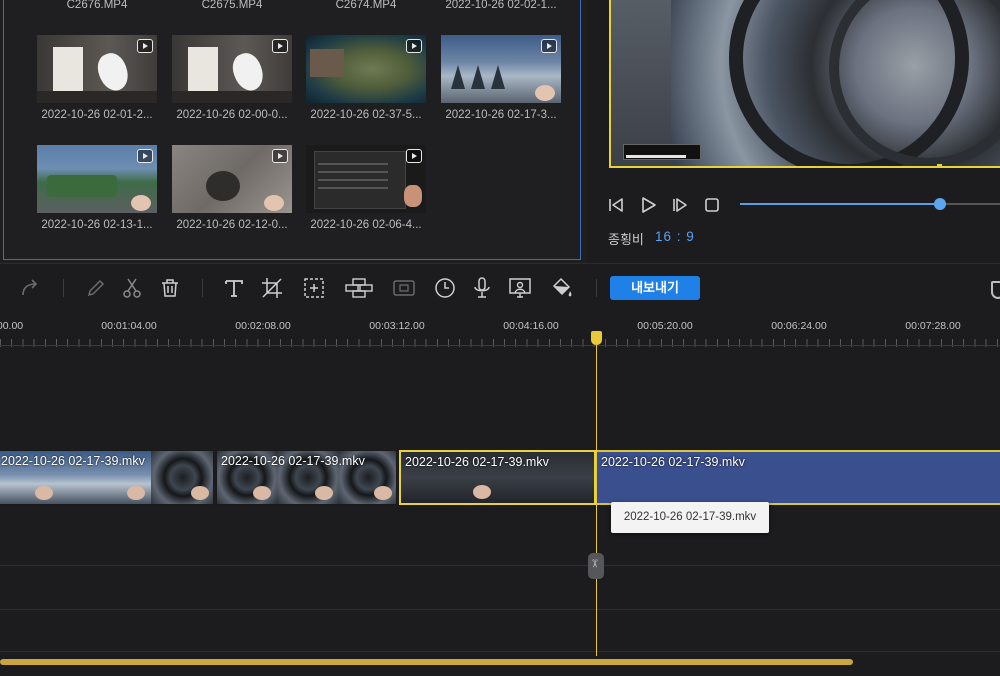  I want to click on ruler-label: 00:05:20.00, so click(665, 326).